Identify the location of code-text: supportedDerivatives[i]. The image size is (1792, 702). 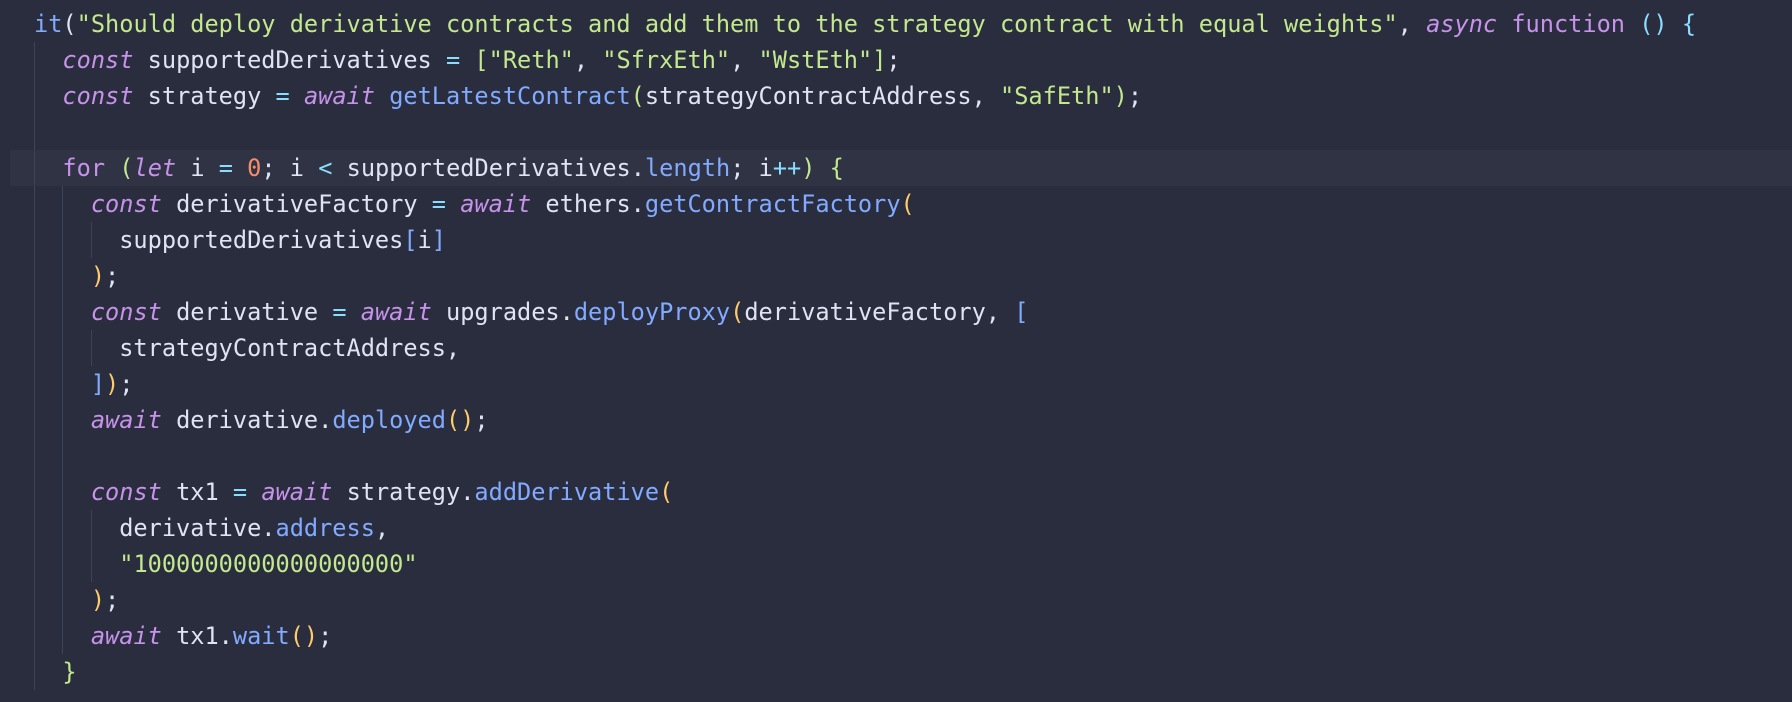
(223, 240).